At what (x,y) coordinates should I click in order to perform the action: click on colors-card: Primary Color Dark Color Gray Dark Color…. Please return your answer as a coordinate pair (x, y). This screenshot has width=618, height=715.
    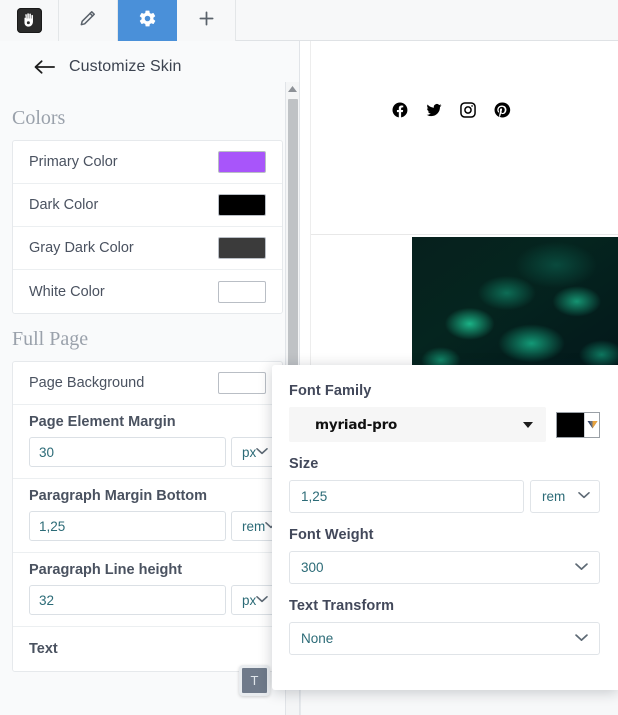
    Looking at the image, I should click on (147, 227).